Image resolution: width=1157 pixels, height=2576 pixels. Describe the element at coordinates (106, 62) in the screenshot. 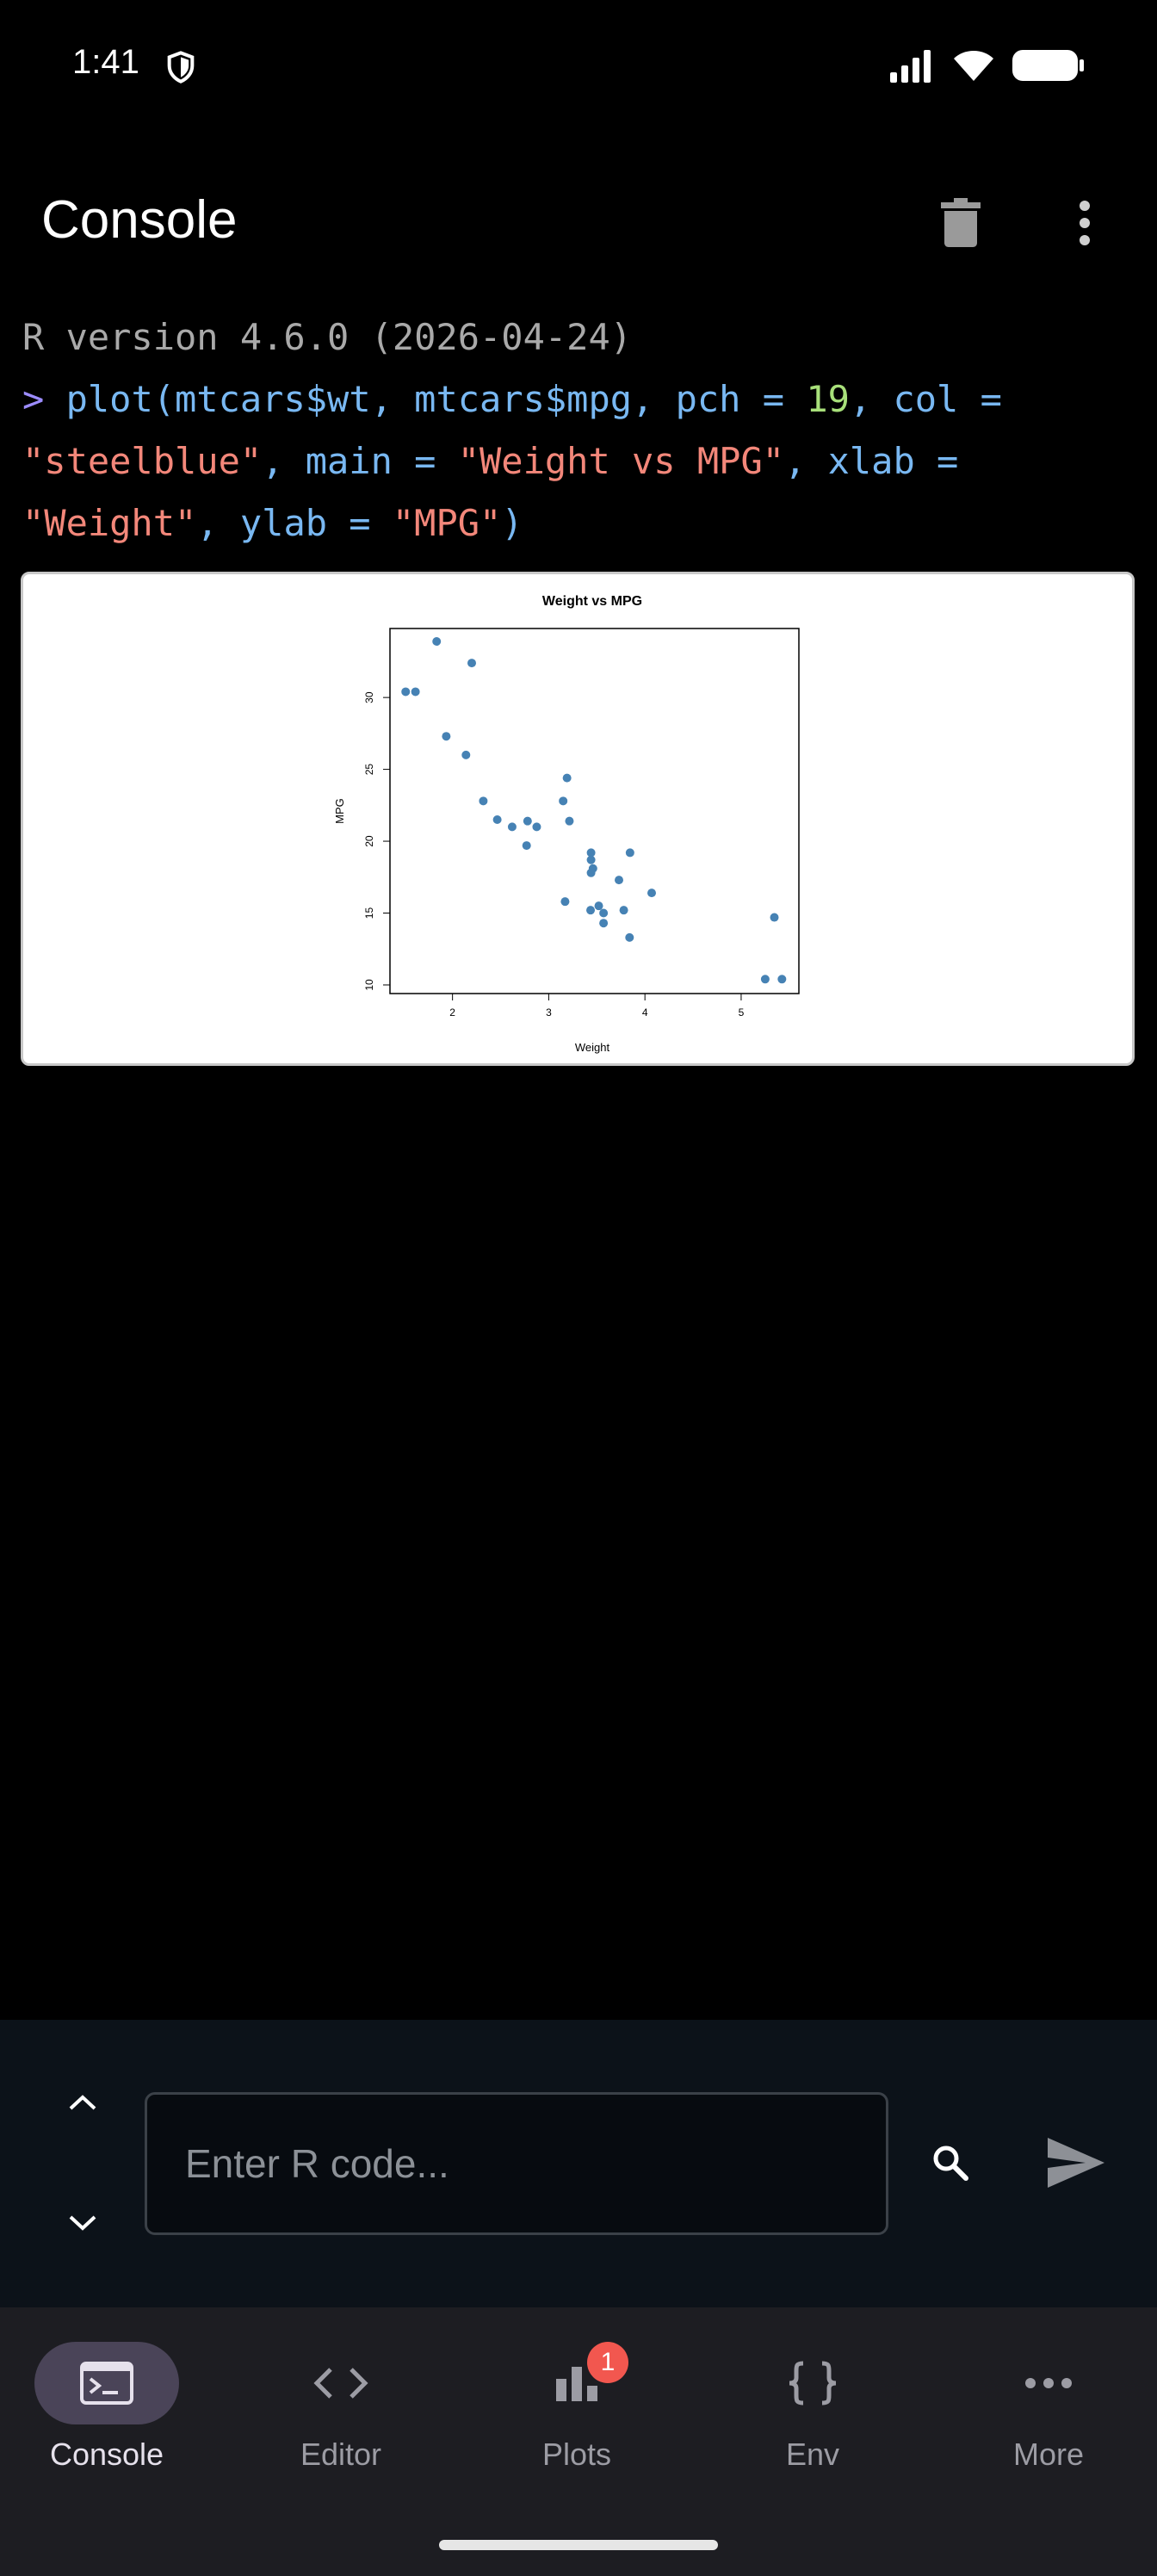

I see `status-time: 1:41` at that location.